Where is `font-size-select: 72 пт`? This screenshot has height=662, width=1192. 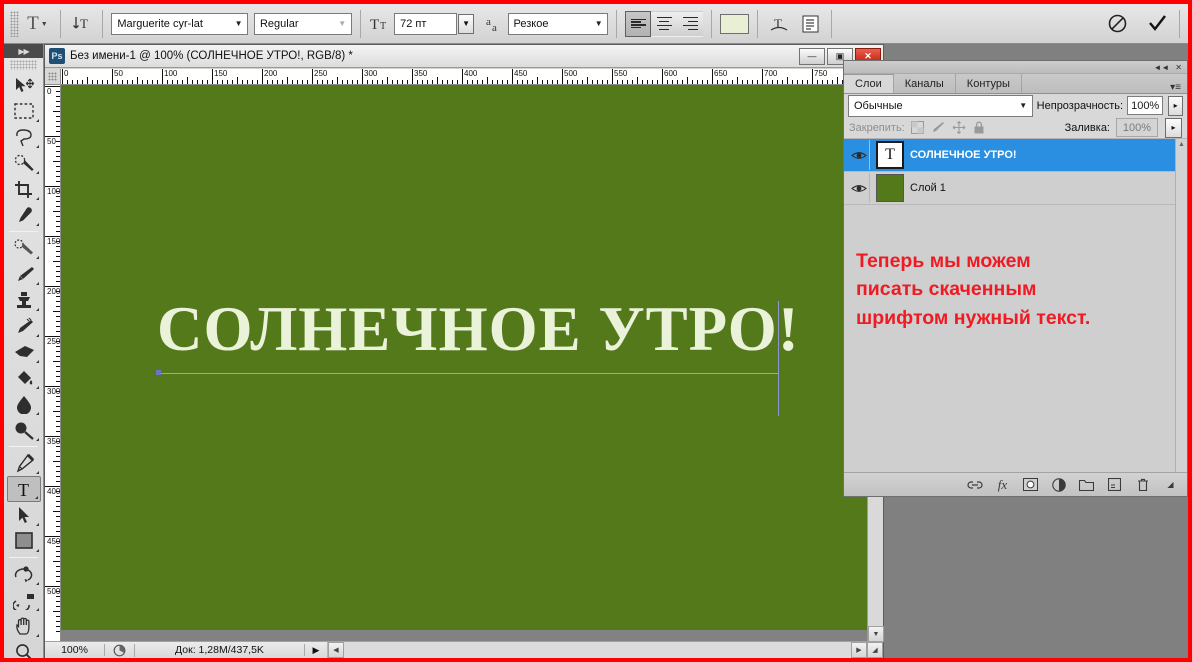
font-size-select: 72 пт is located at coordinates (425, 23).